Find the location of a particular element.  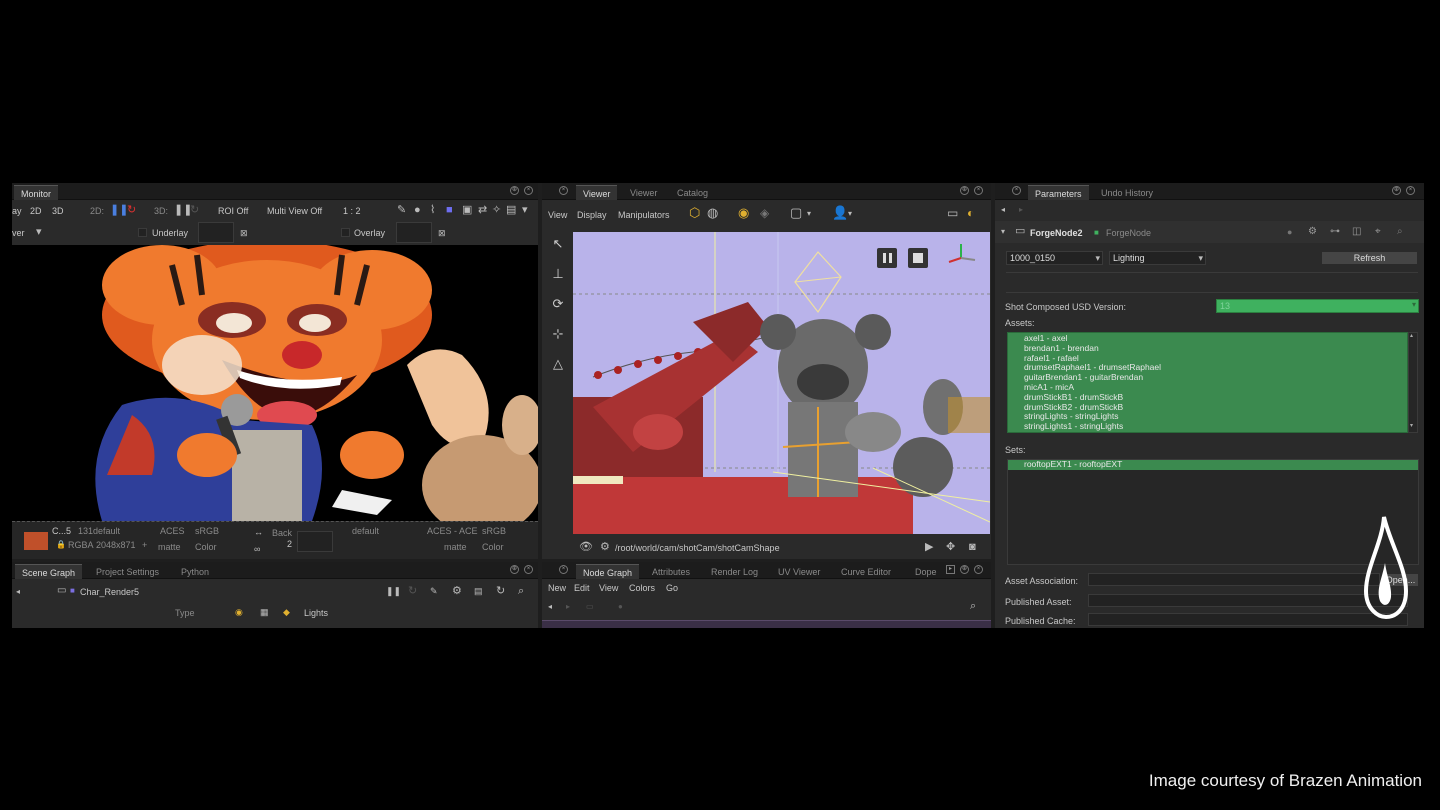

assets-scrollbar: ▴ ▾ is located at coordinates (1413, 382).